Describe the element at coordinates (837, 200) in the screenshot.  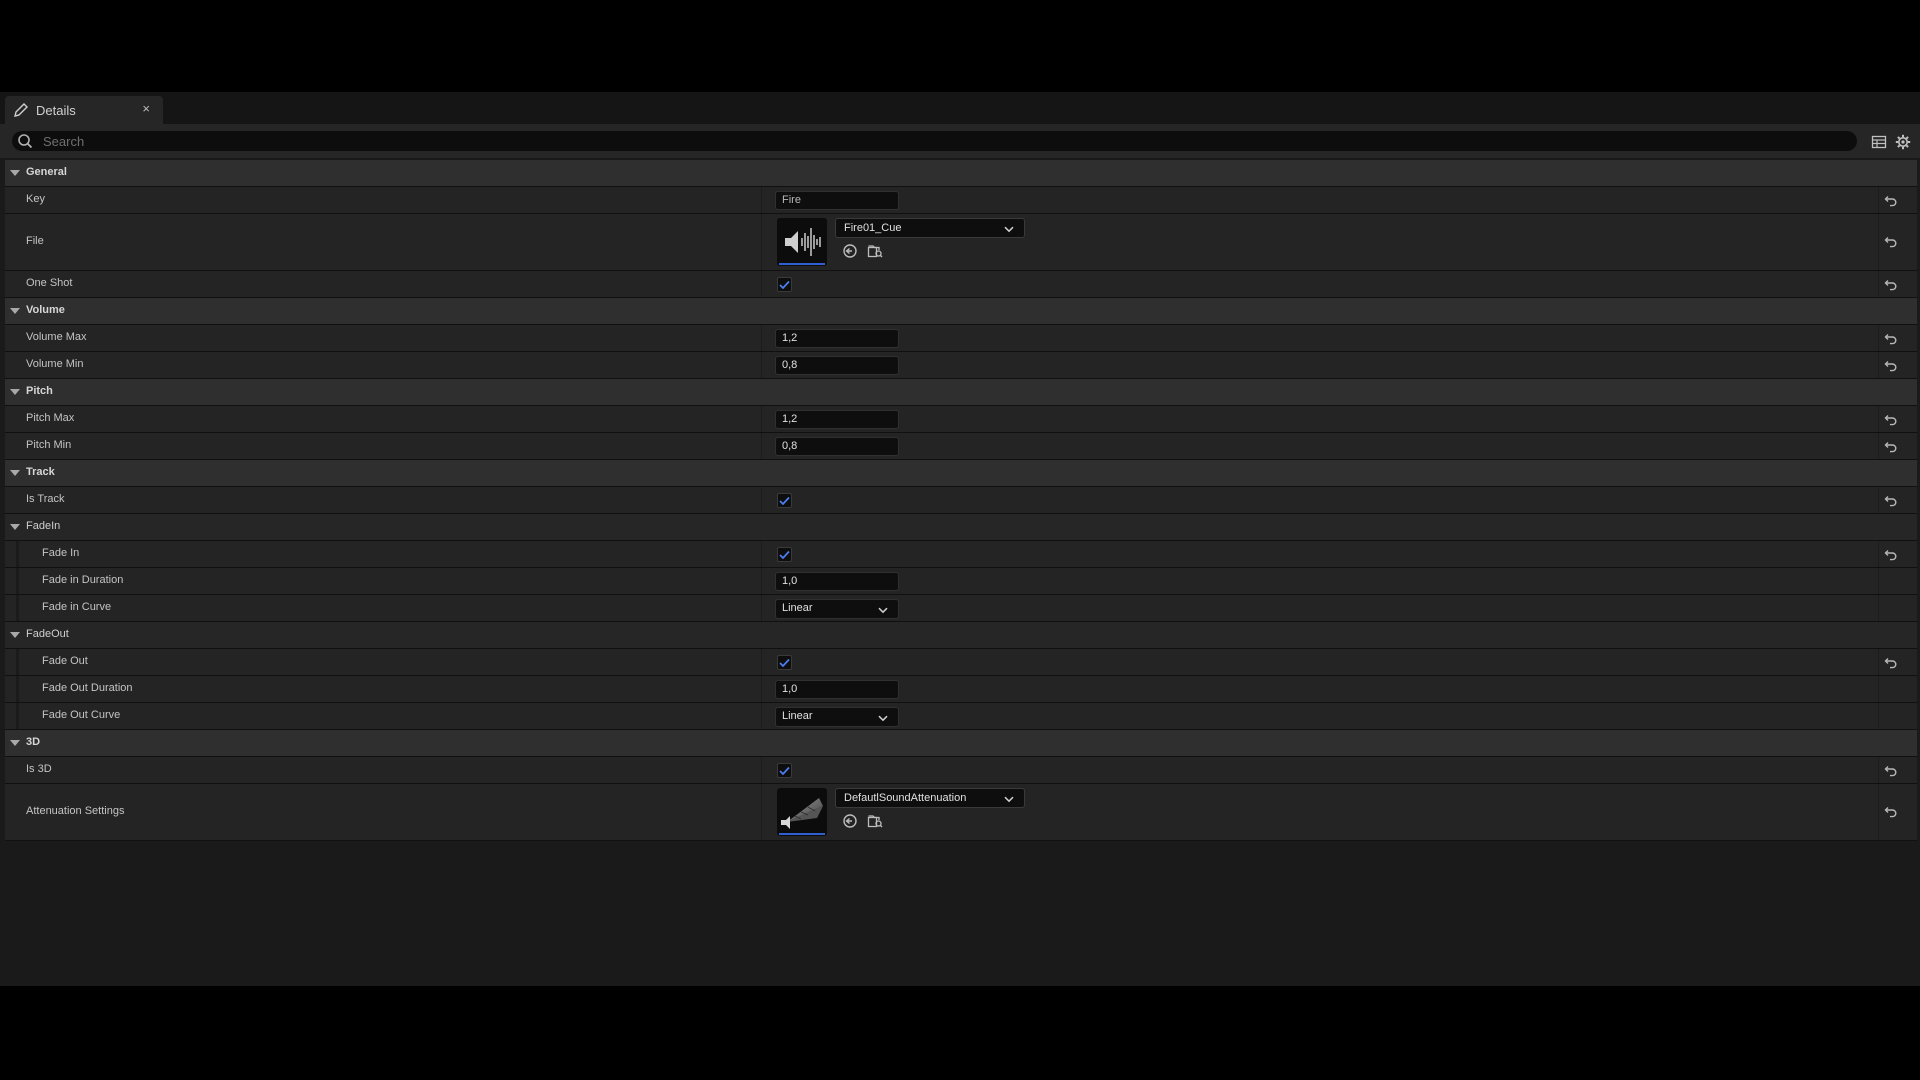
I see `key-field: Fire` at that location.